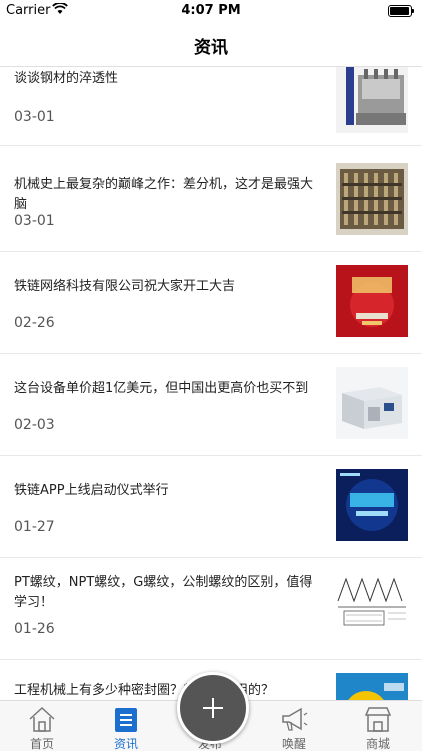 This screenshot has height=752, width=422. What do you see at coordinates (211, 302) in the screenshot?
I see `news-item: 铁链网络科技有限公司祝大家开工大吉 02-26` at bounding box center [211, 302].